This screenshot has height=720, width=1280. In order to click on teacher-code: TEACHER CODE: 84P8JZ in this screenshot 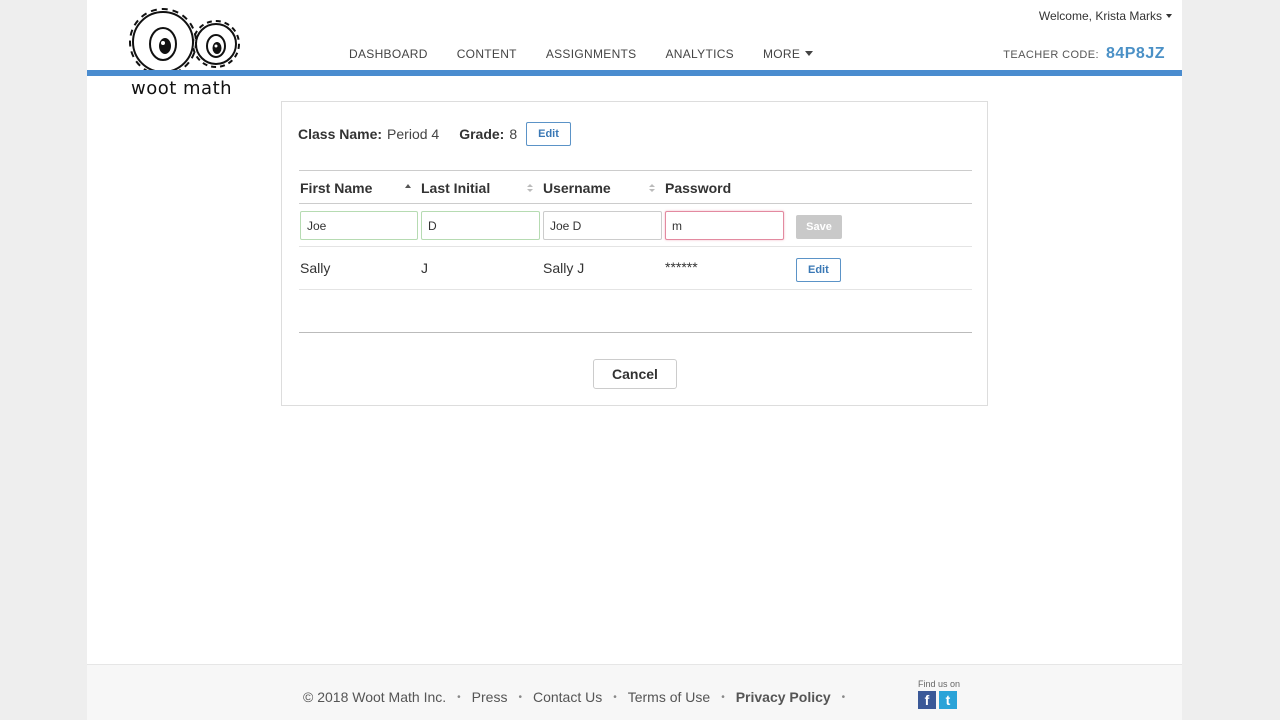, I will do `click(1084, 54)`.